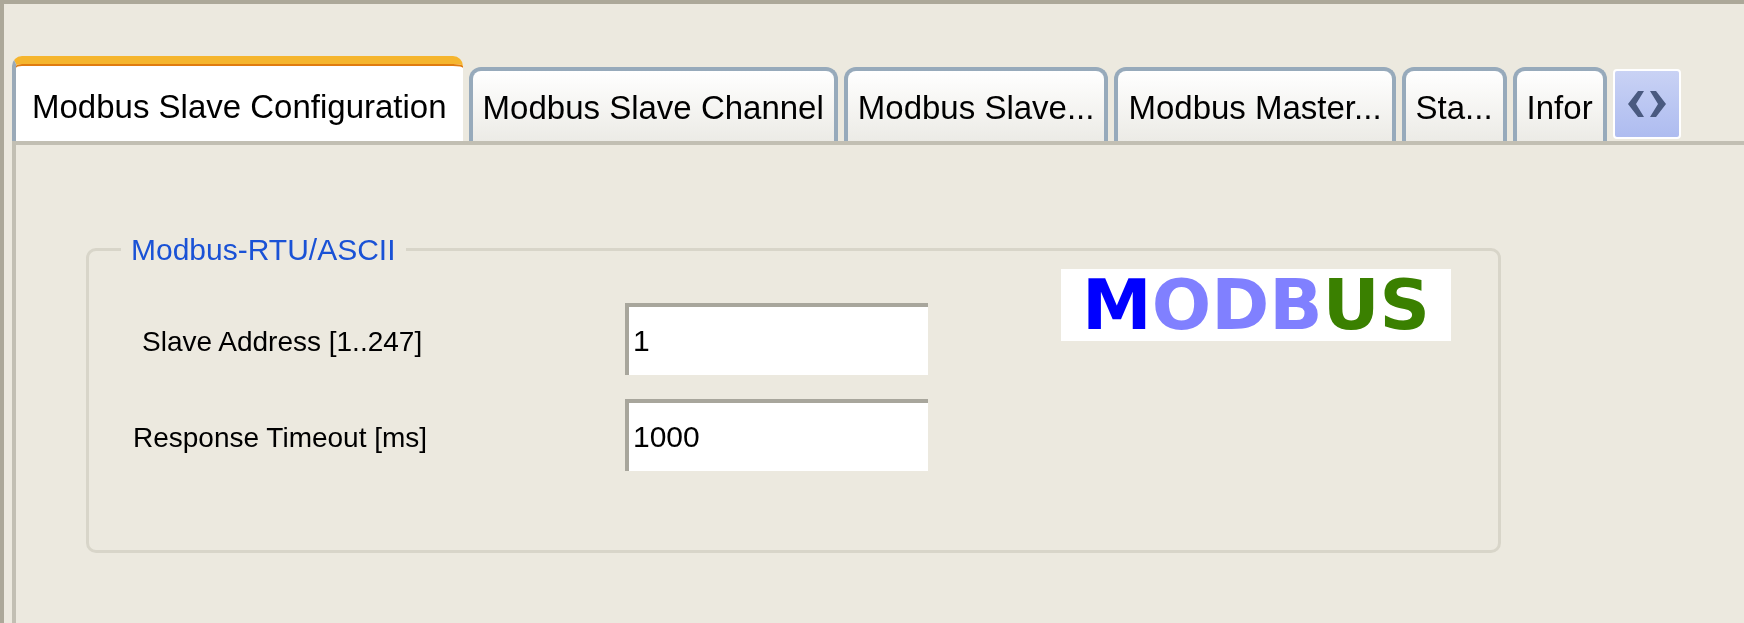 Image resolution: width=1744 pixels, height=623 pixels. Describe the element at coordinates (237, 98) in the screenshot. I see `tab: Modbus Slave Configuration` at that location.